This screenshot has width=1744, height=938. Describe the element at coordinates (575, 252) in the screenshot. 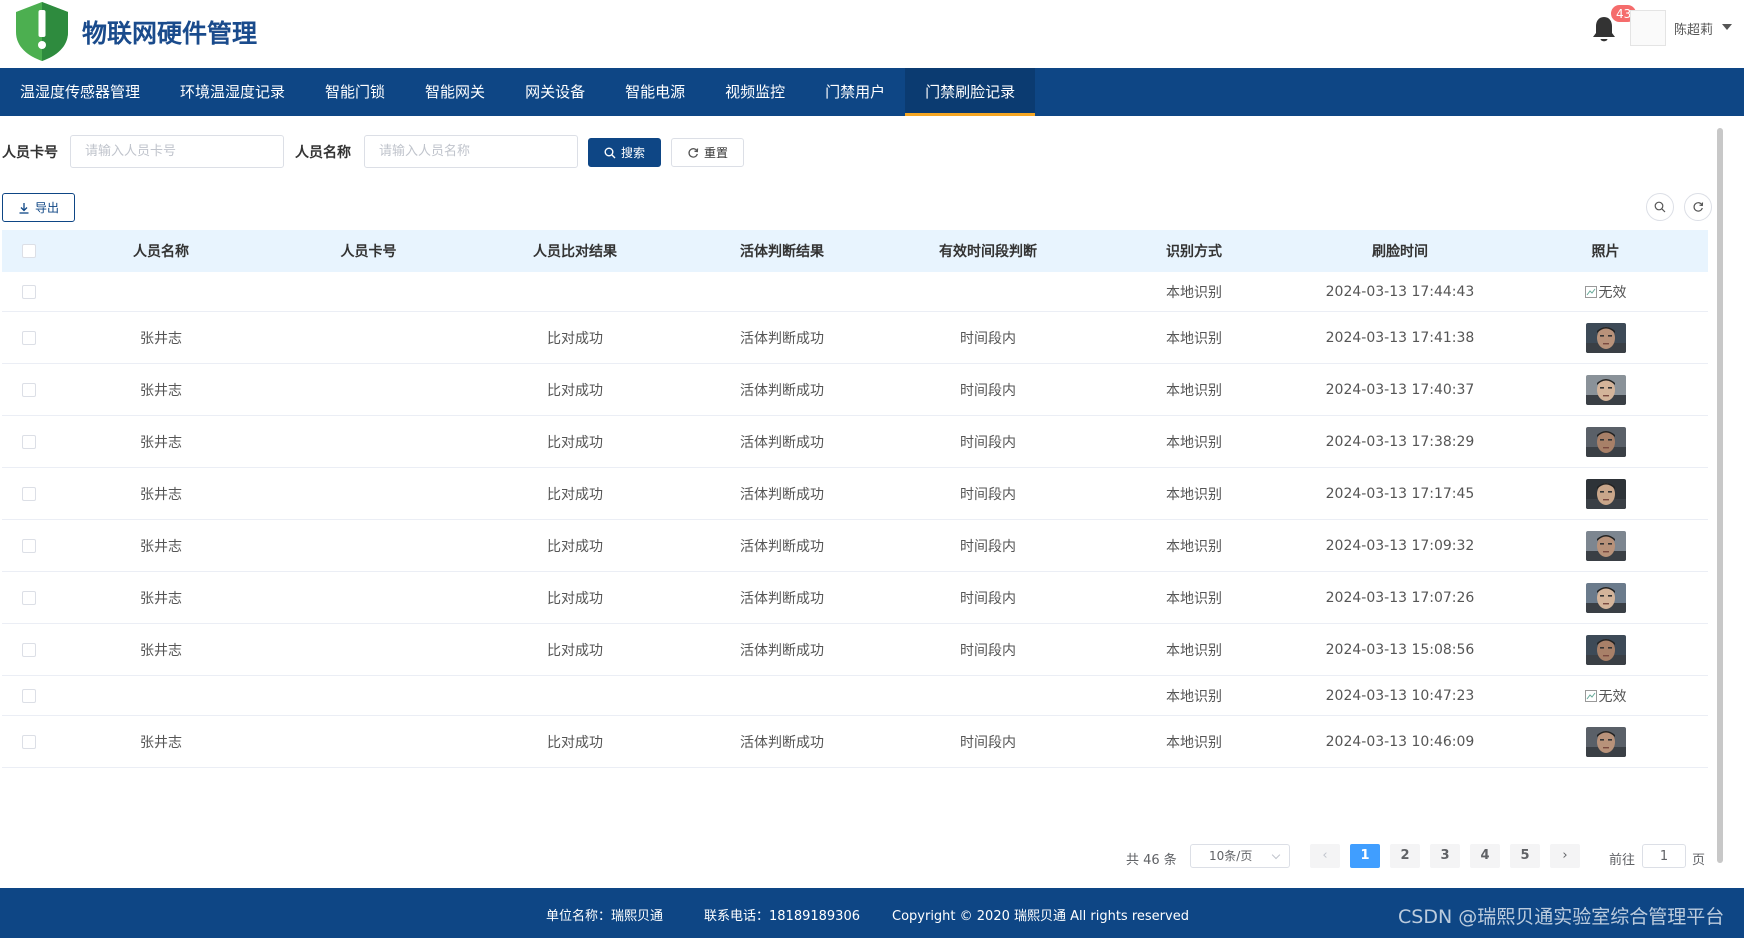

I see `column-header: 人员比对结果` at that location.